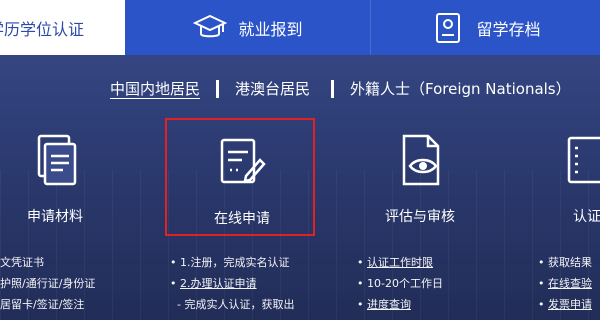 This screenshot has width=600, height=320. What do you see at coordinates (389, 304) in the screenshot?
I see `progress-query-link: 进度查询` at bounding box center [389, 304].